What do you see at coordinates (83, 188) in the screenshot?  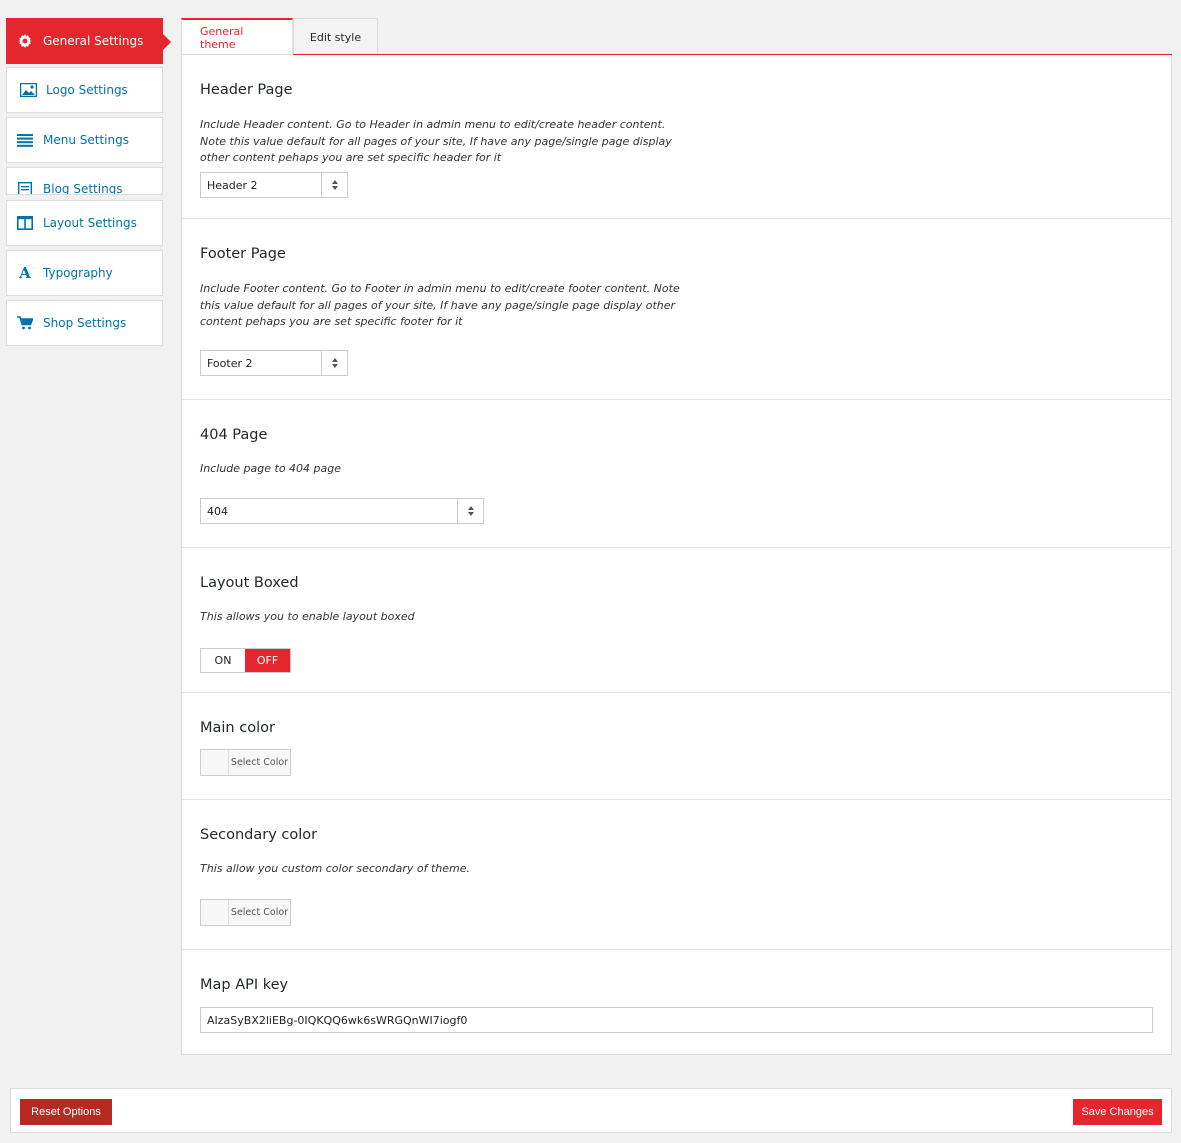 I see `sidebar-item-label: Blog Settings` at bounding box center [83, 188].